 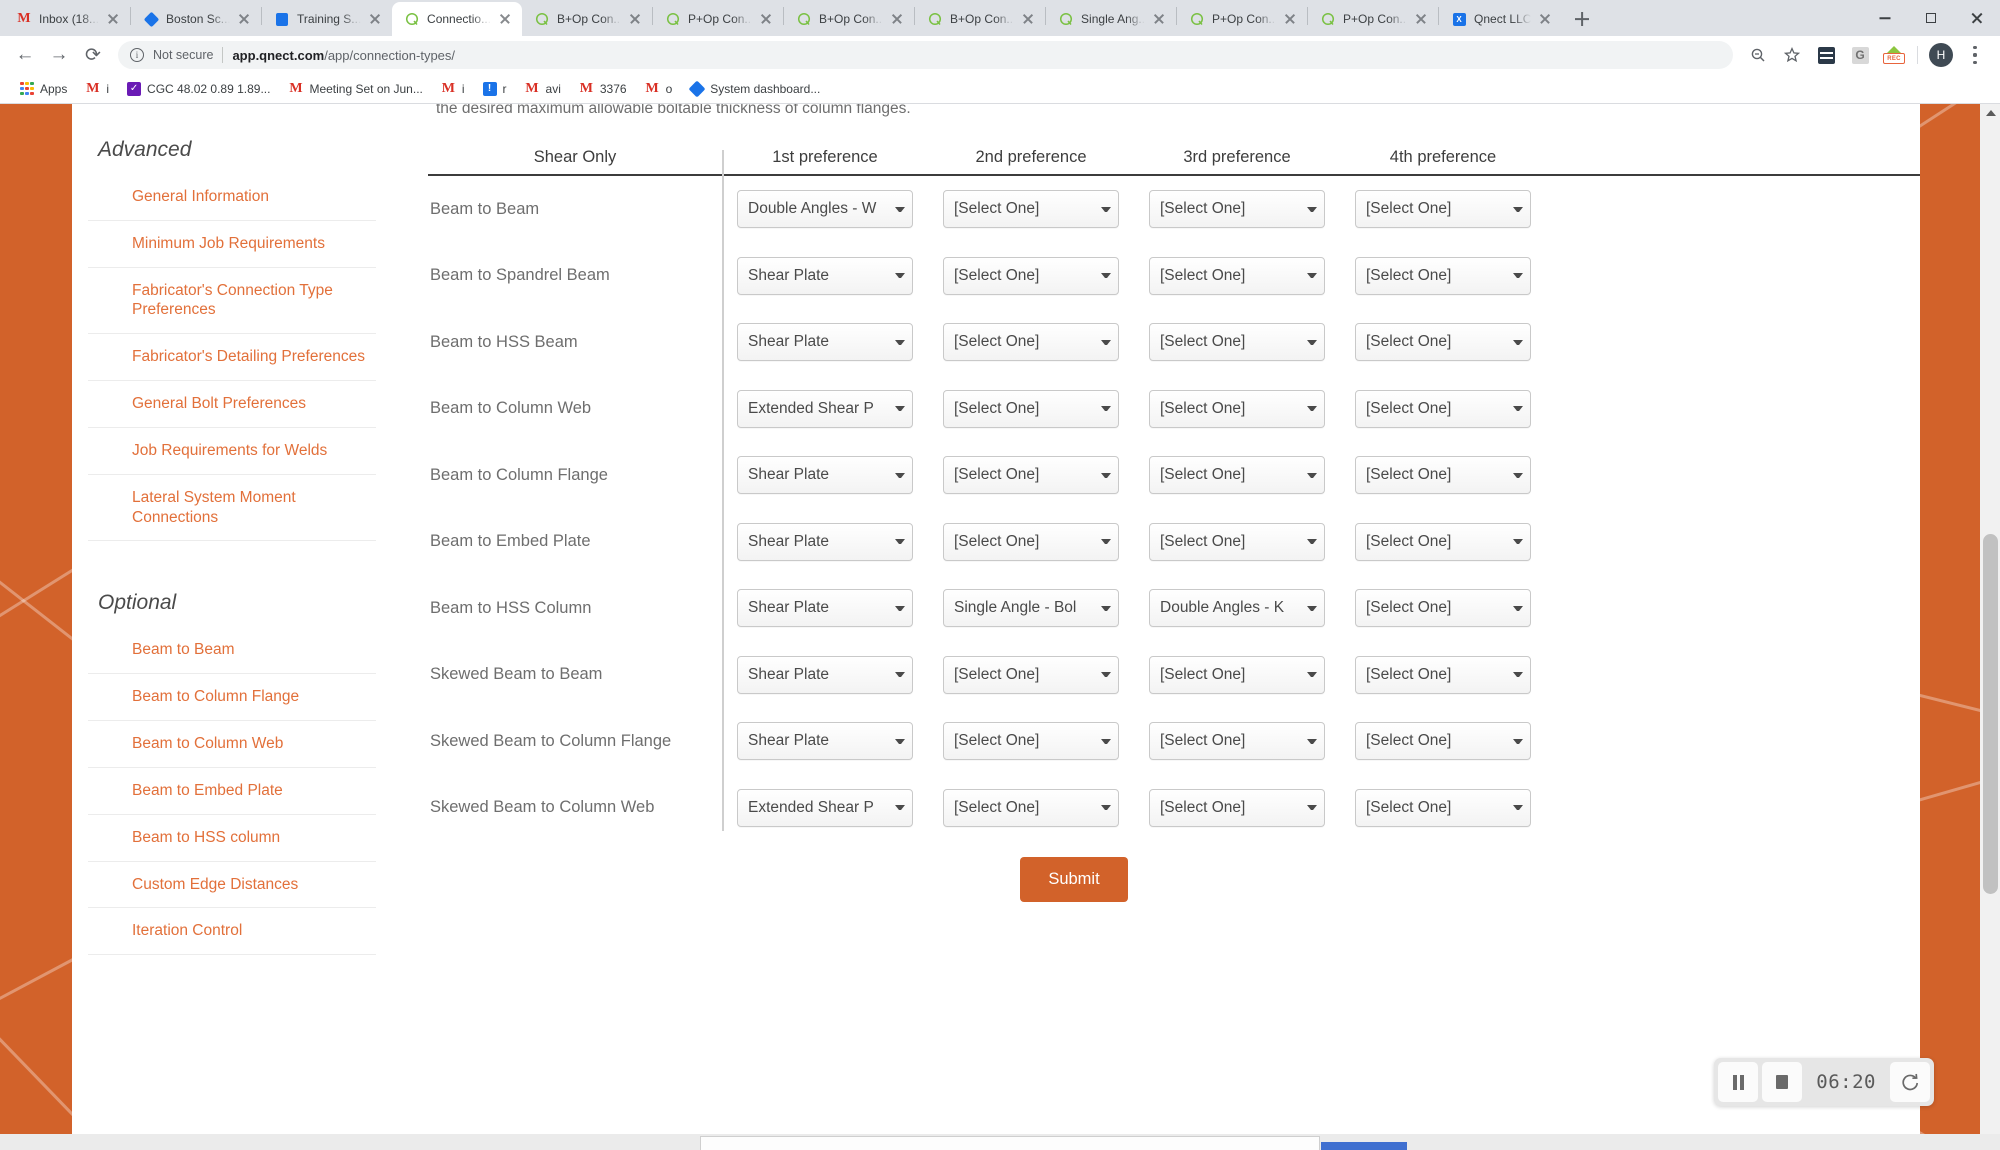 What do you see at coordinates (1991, 113) in the screenshot?
I see `scroll-up-arrow-icon` at bounding box center [1991, 113].